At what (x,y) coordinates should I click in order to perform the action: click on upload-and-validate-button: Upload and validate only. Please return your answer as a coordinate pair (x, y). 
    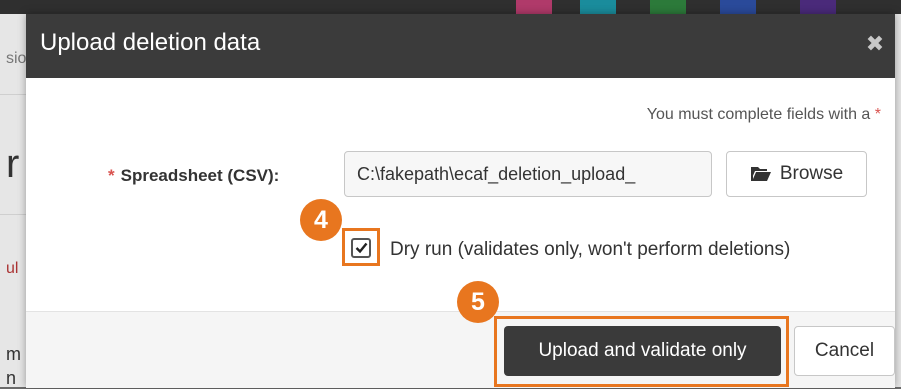
    Looking at the image, I should click on (642, 351).